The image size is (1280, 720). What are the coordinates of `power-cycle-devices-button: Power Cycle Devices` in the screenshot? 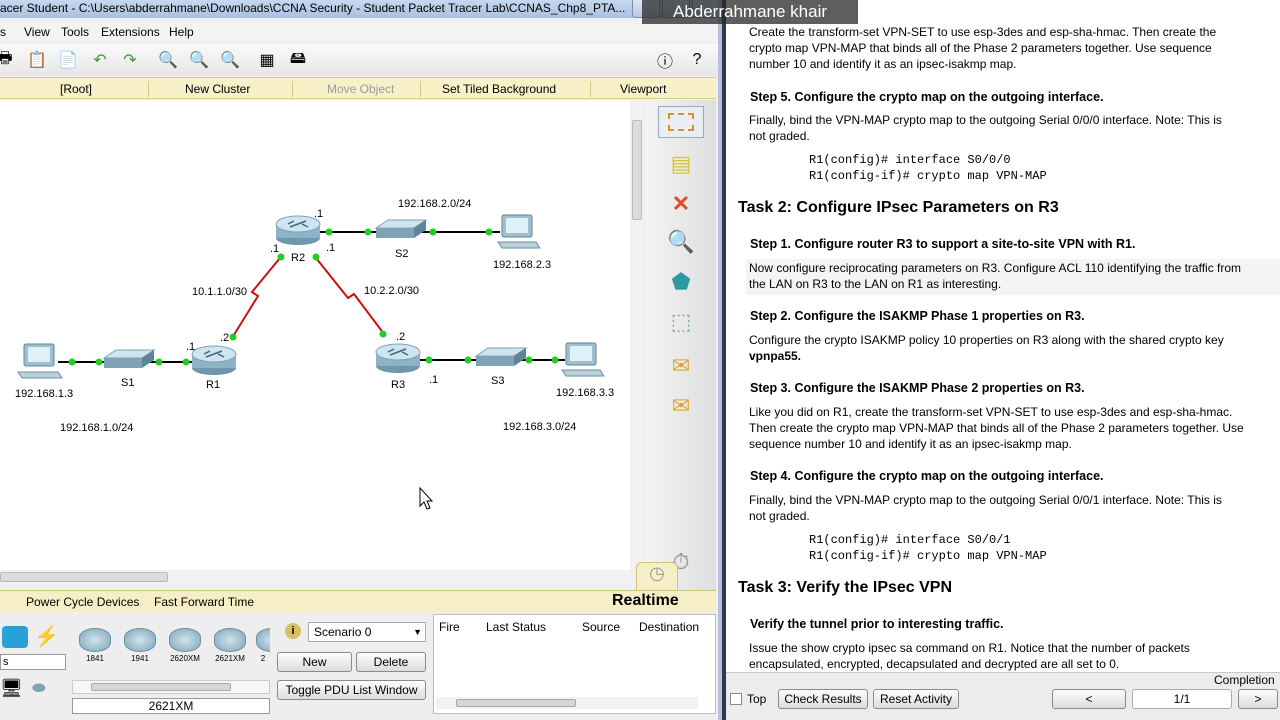 It's located at (82, 602).